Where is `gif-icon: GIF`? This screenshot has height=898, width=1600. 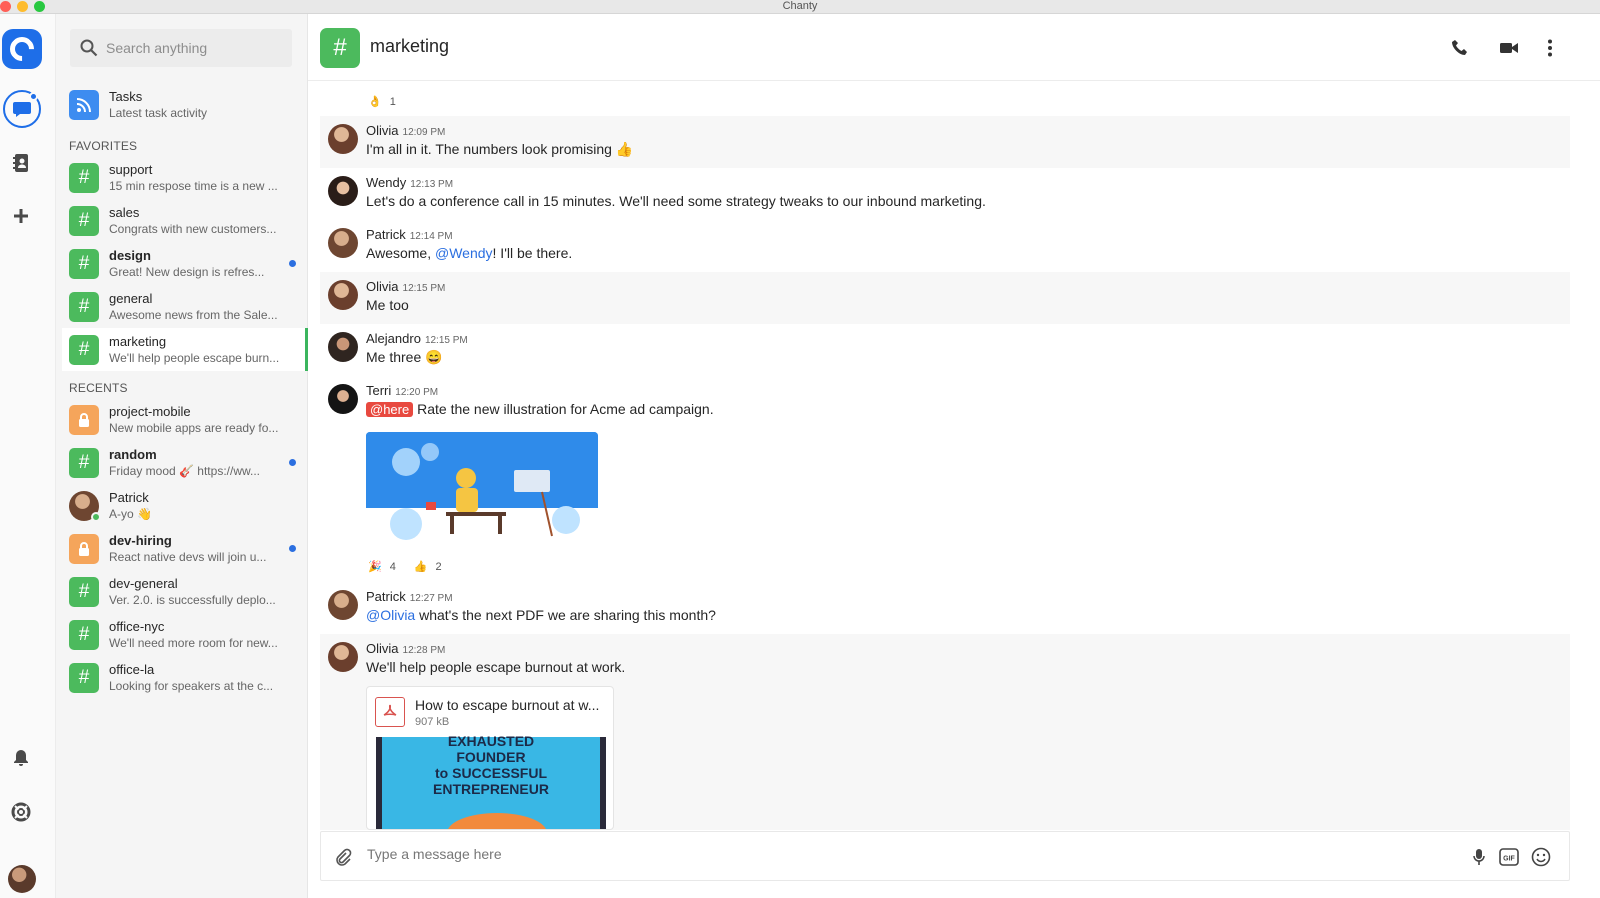 gif-icon: GIF is located at coordinates (1509, 857).